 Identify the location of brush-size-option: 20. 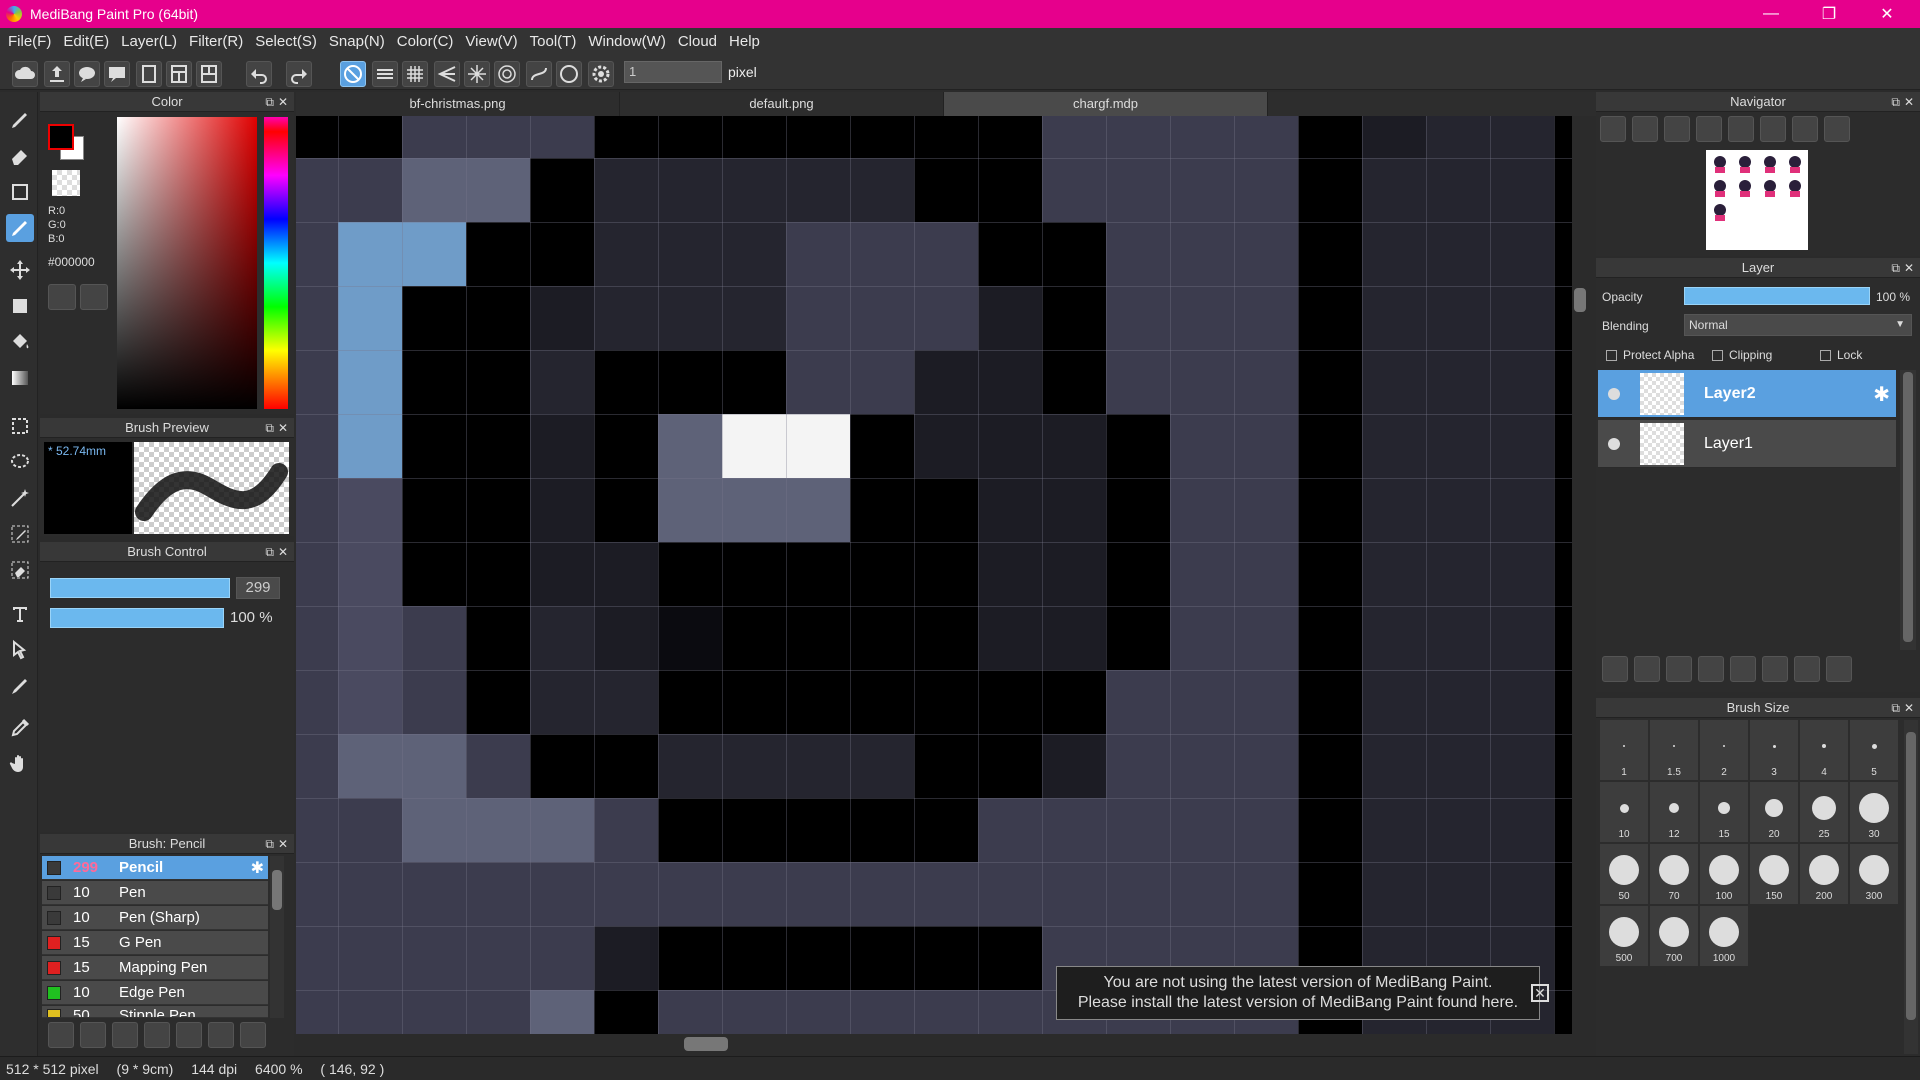
(1774, 812).